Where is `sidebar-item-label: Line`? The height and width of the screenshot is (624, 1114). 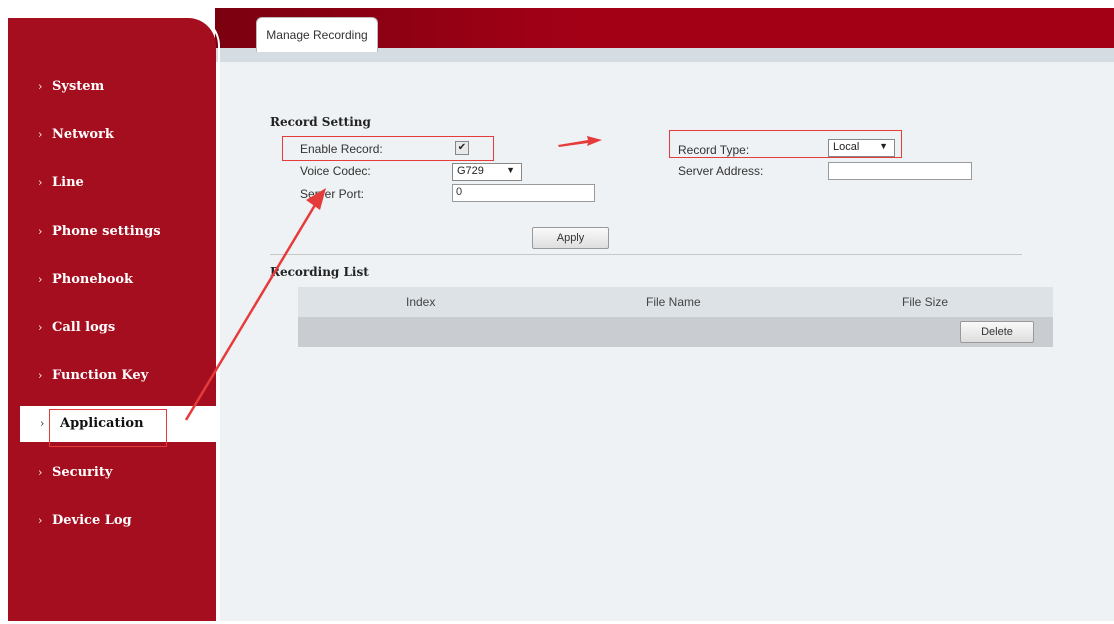
sidebar-item-label: Line is located at coordinates (68, 182).